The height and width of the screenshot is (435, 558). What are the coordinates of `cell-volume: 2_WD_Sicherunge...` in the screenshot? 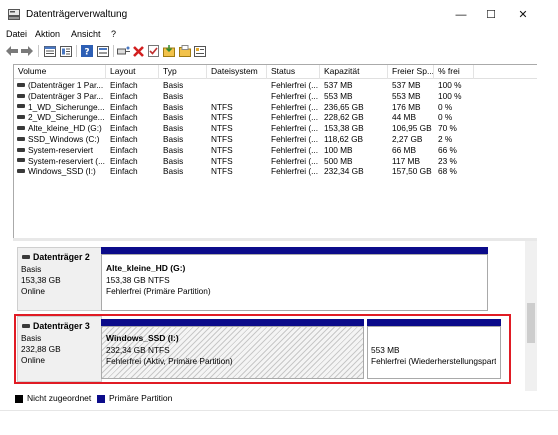 It's located at (61, 117).